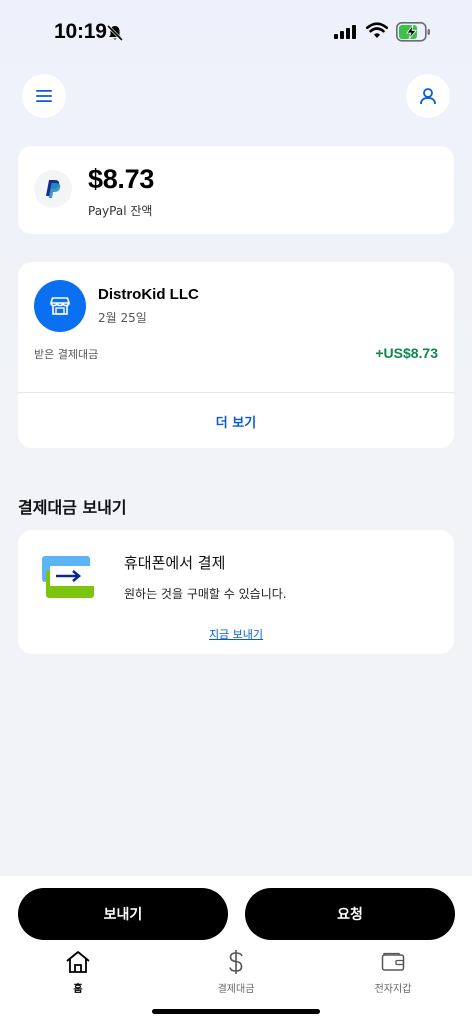 The image size is (472, 1024). Describe the element at coordinates (393, 961) in the screenshot. I see `wallet-icon` at that location.